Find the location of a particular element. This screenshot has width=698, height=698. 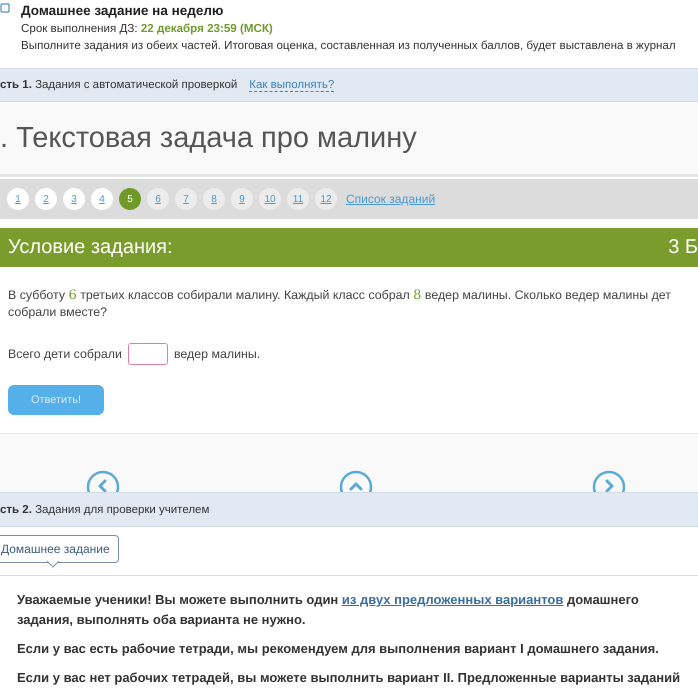

task-number-link: 3 is located at coordinates (74, 199).